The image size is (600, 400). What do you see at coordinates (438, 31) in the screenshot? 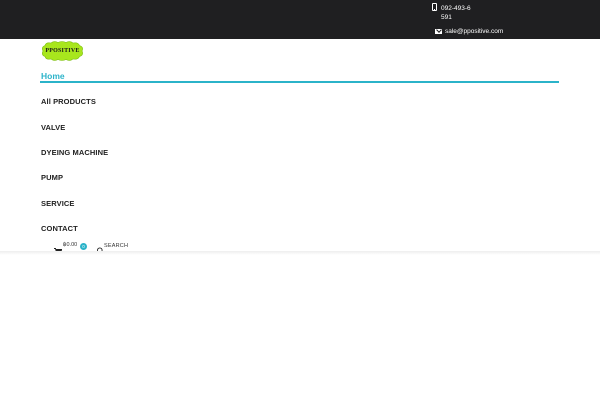
I see `envelope-icon` at bounding box center [438, 31].